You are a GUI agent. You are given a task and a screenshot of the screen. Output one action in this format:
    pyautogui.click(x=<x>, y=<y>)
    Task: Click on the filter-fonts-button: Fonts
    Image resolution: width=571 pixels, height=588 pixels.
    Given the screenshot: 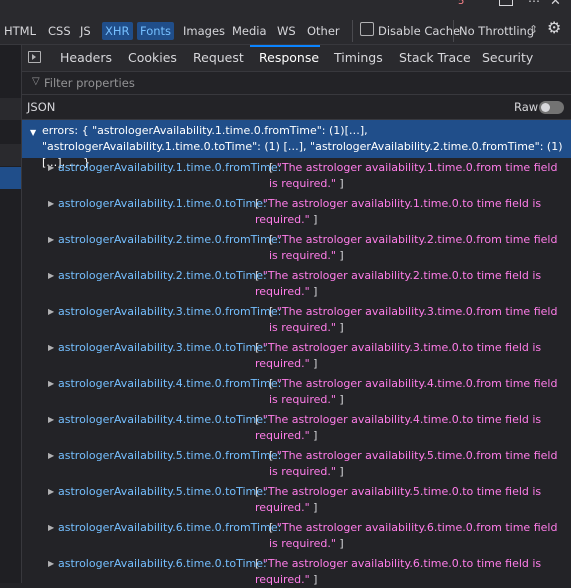 What is the action you would take?
    pyautogui.click(x=156, y=31)
    